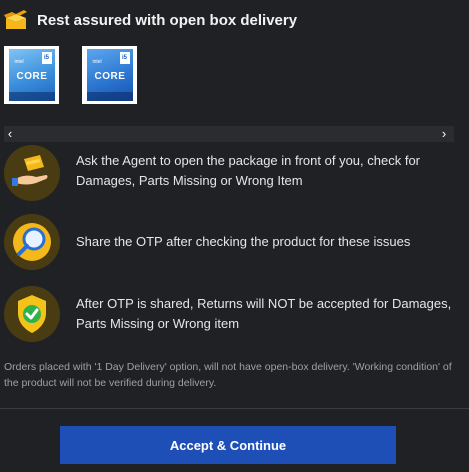 Image resolution: width=469 pixels, height=472 pixels. I want to click on accept-continue-button: Accept & Continue, so click(228, 445).